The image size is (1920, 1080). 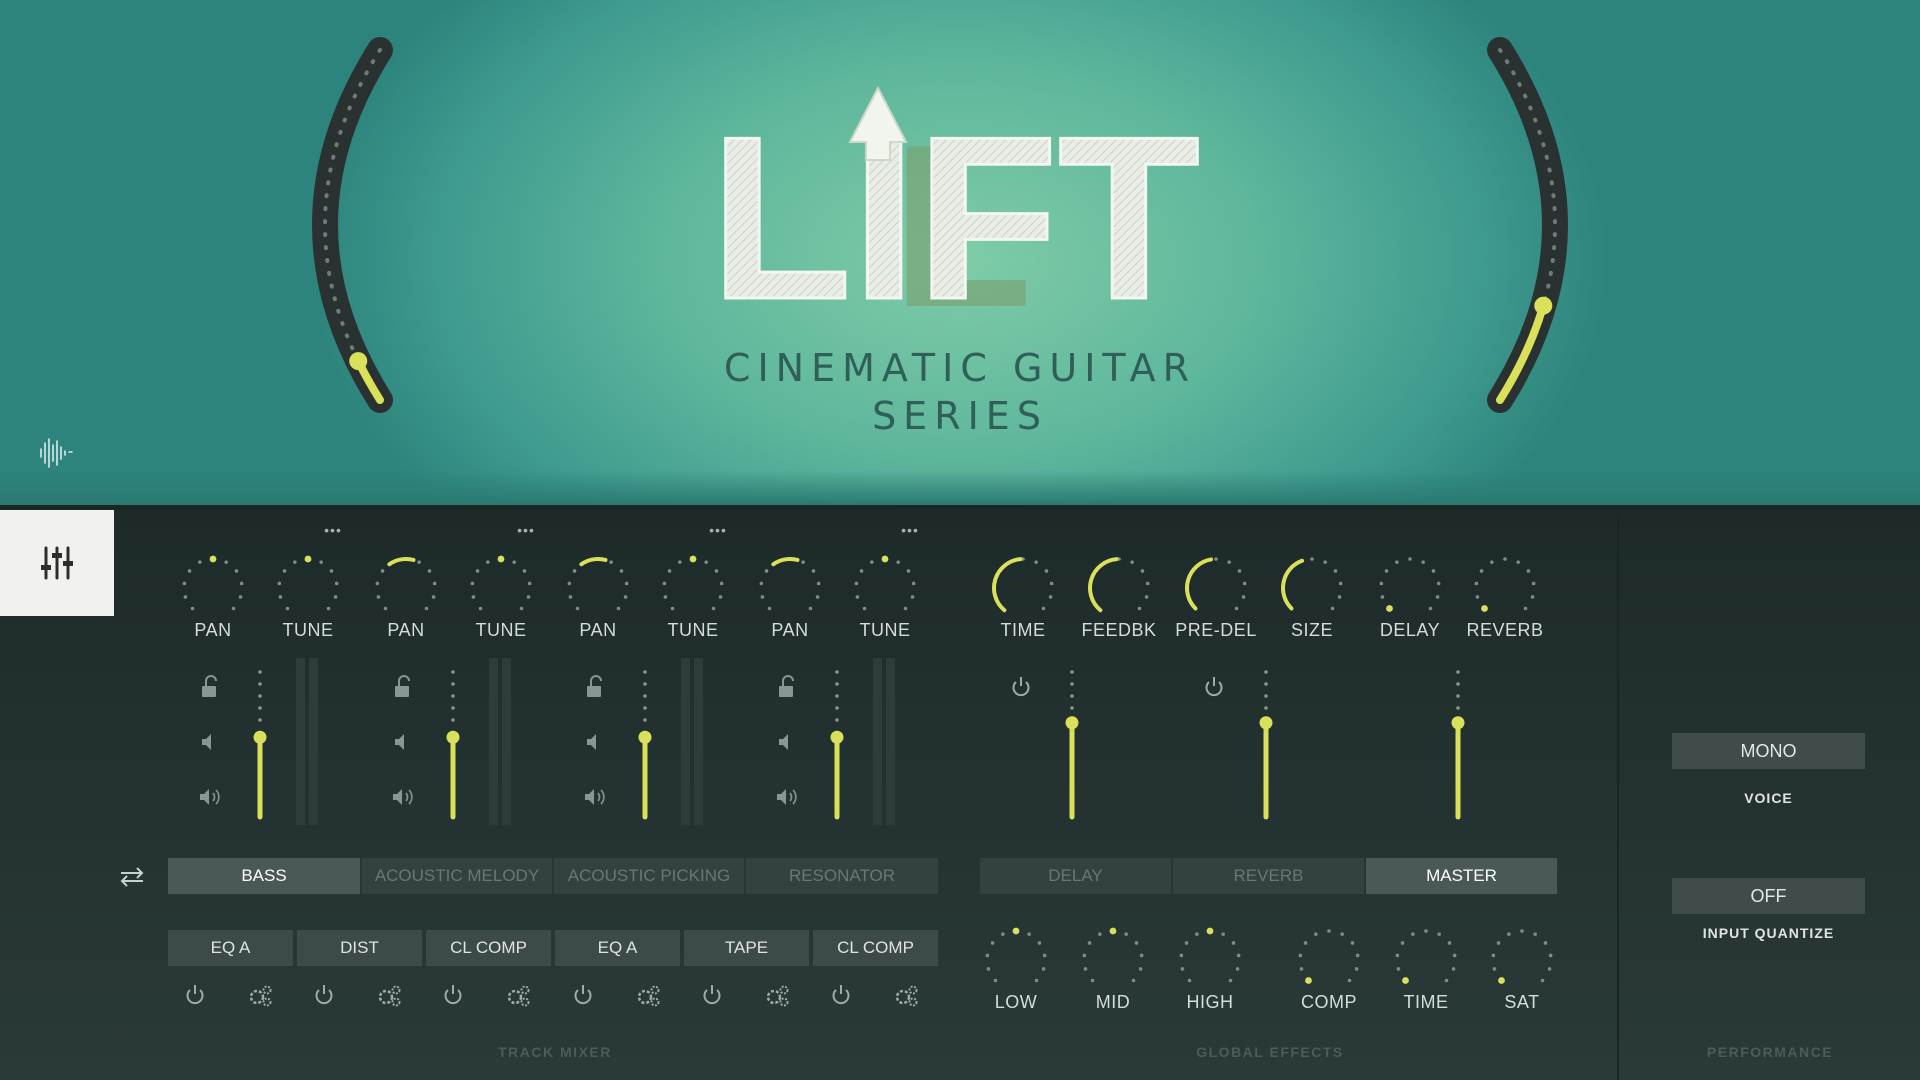 What do you see at coordinates (352, 225) in the screenshot?
I see `arc-left-track` at bounding box center [352, 225].